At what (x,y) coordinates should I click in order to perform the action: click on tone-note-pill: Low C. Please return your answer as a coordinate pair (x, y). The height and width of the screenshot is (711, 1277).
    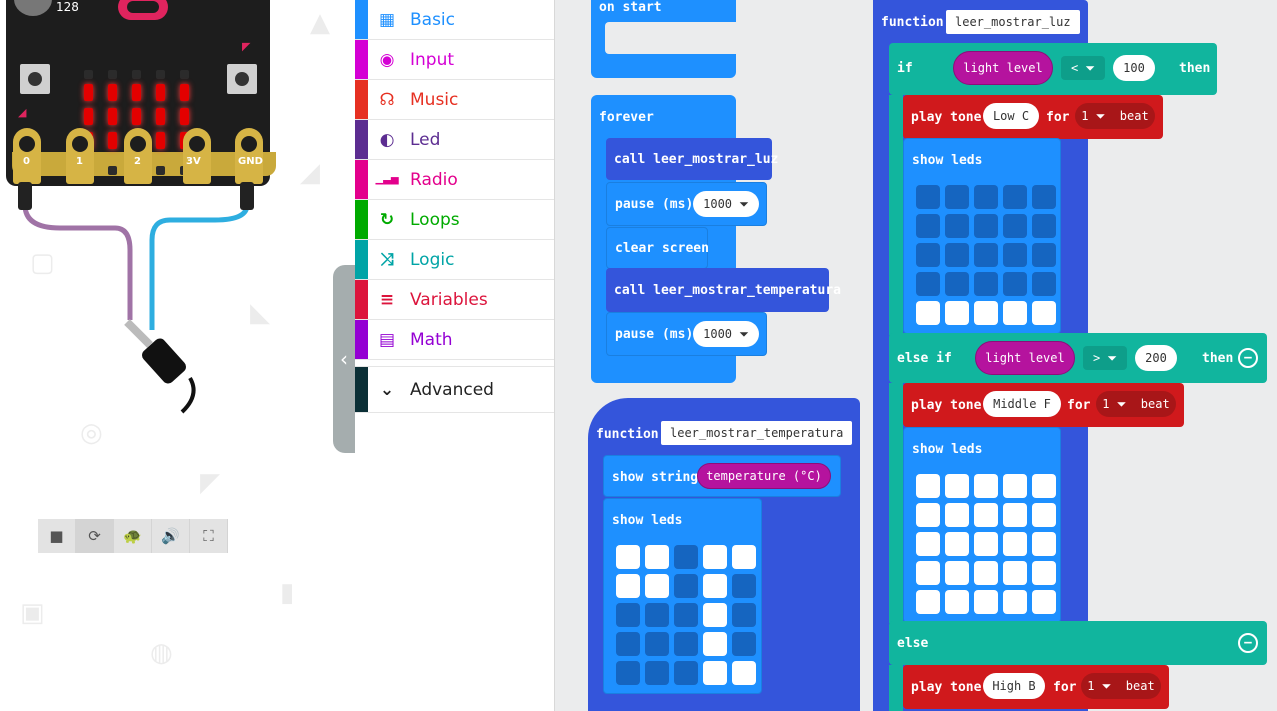
    Looking at the image, I should click on (1011, 116).